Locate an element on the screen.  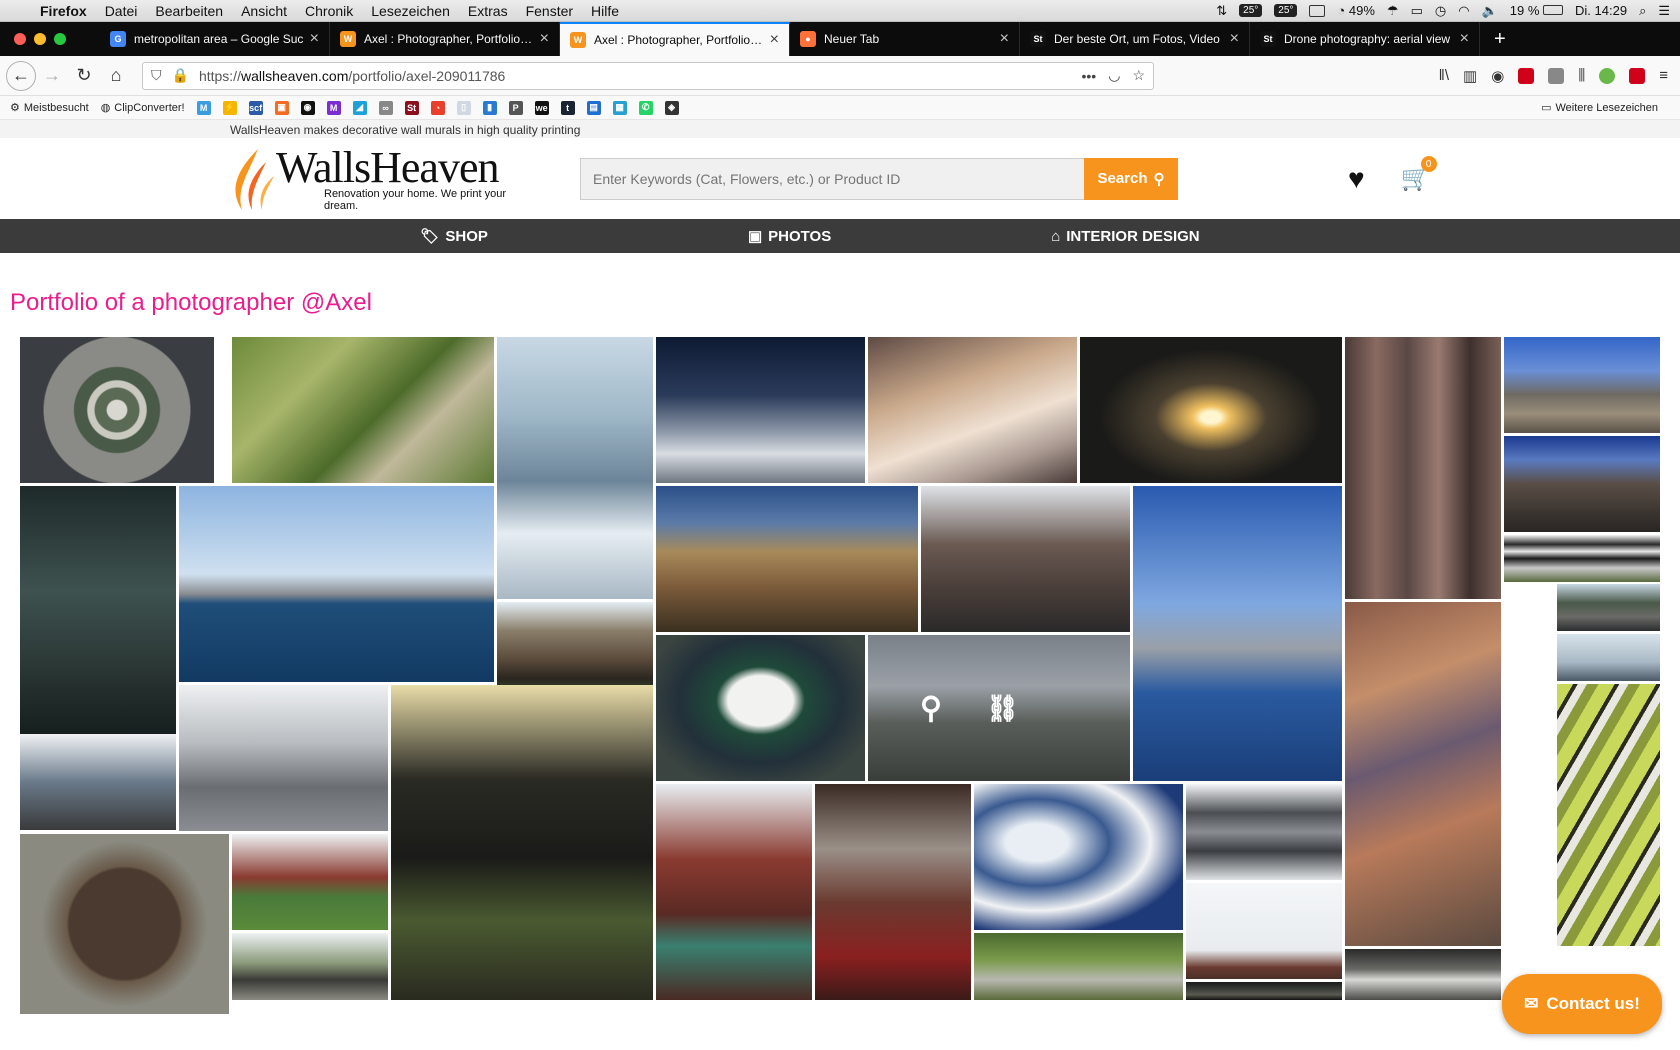
browser-tab: Gmetropolitan area – Google Suc × is located at coordinates (215, 39).